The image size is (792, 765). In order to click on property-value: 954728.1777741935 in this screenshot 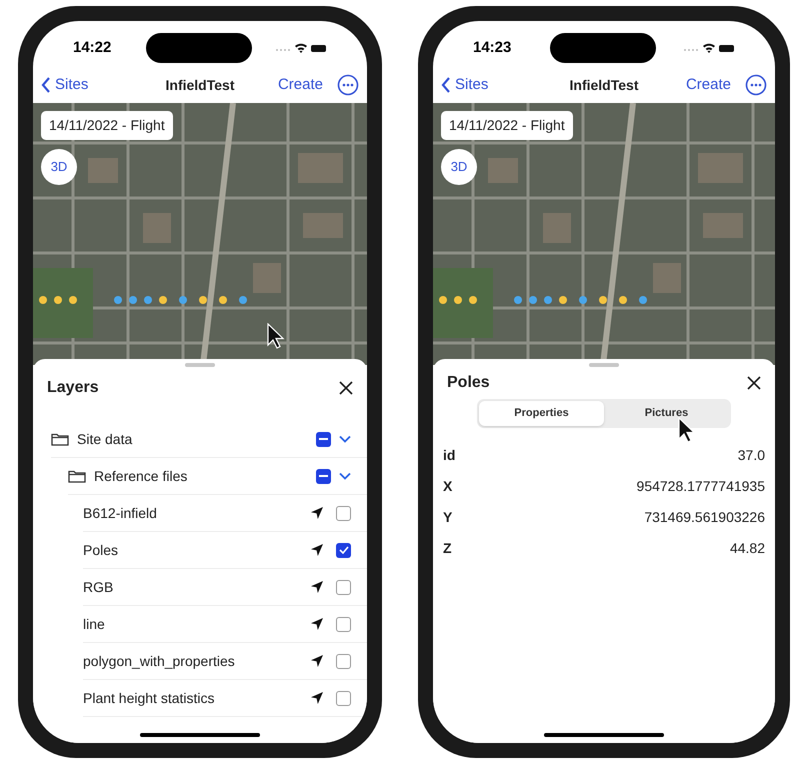, I will do `click(700, 486)`.